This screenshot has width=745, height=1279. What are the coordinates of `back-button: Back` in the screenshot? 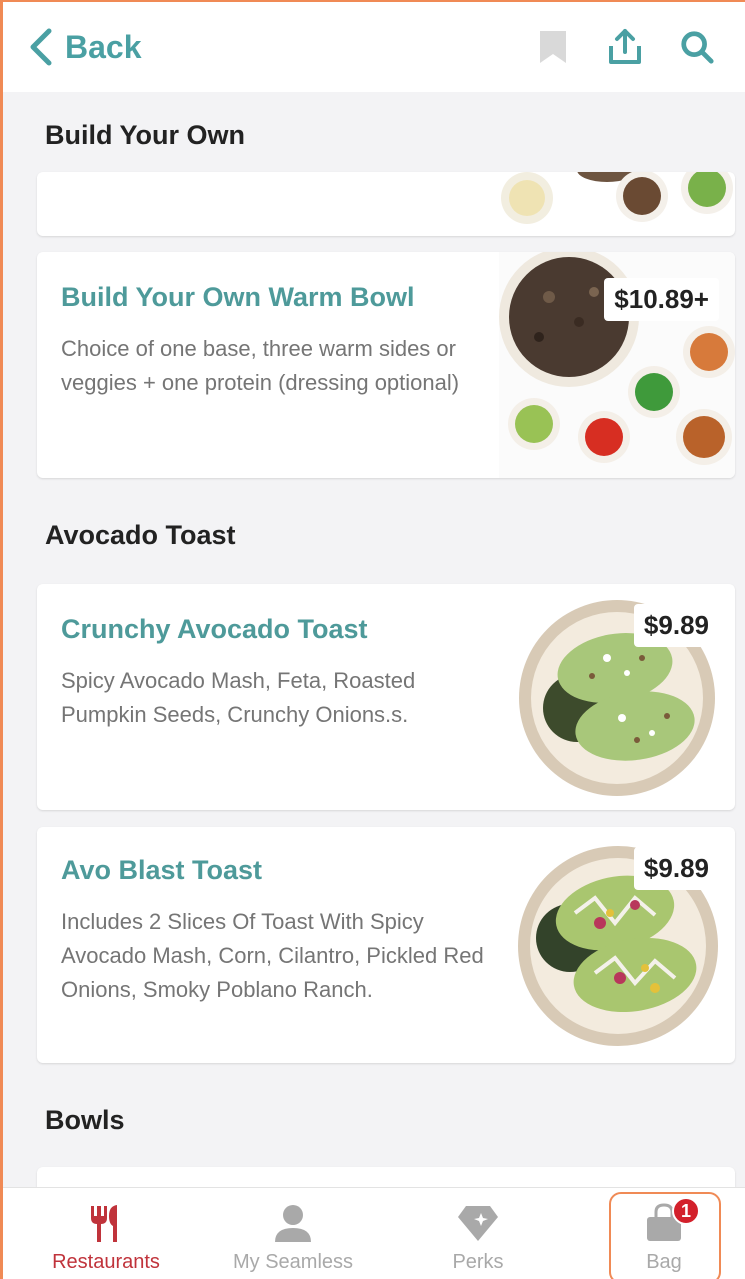 It's located at (84, 47).